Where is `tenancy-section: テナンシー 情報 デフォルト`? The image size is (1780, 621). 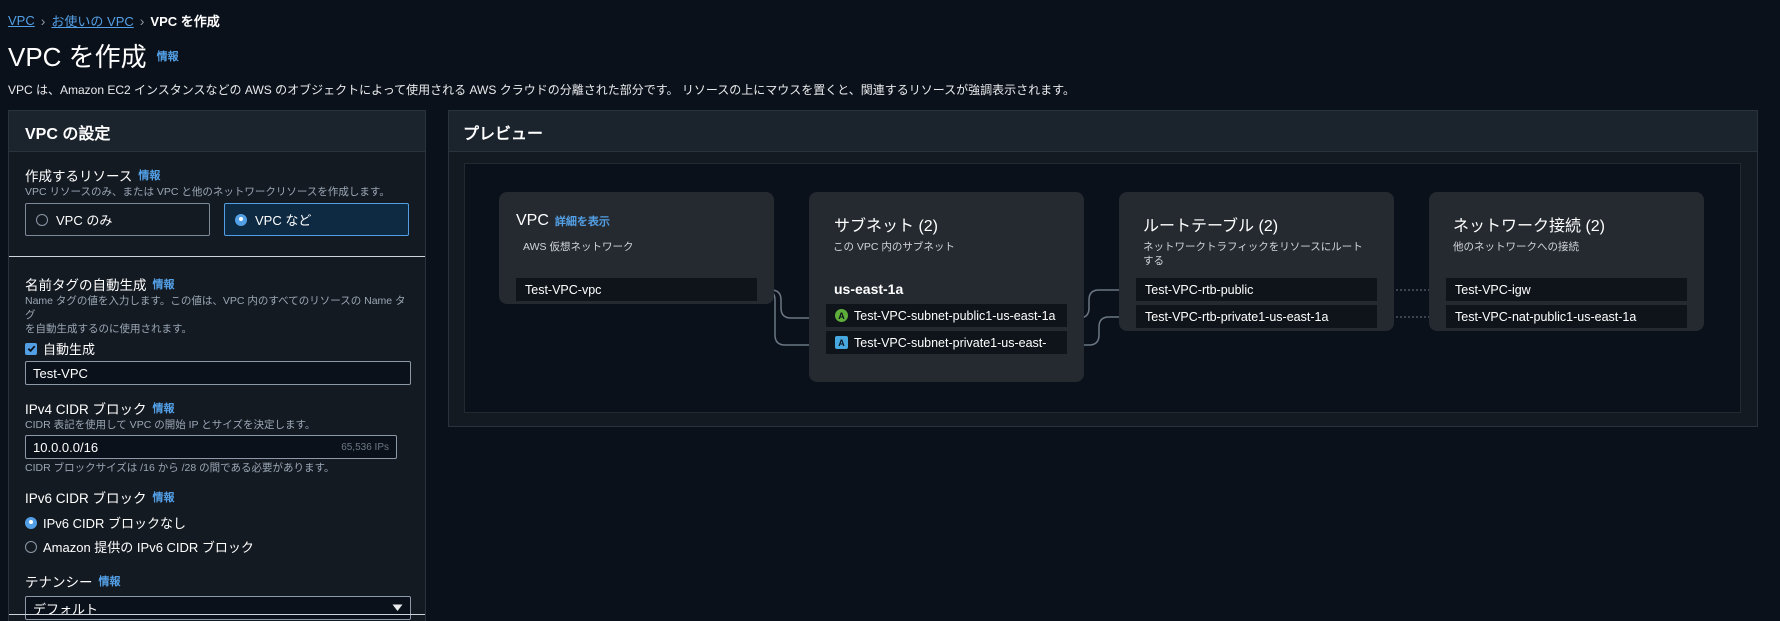 tenancy-section: テナンシー 情報 デフォルト is located at coordinates (217, 588).